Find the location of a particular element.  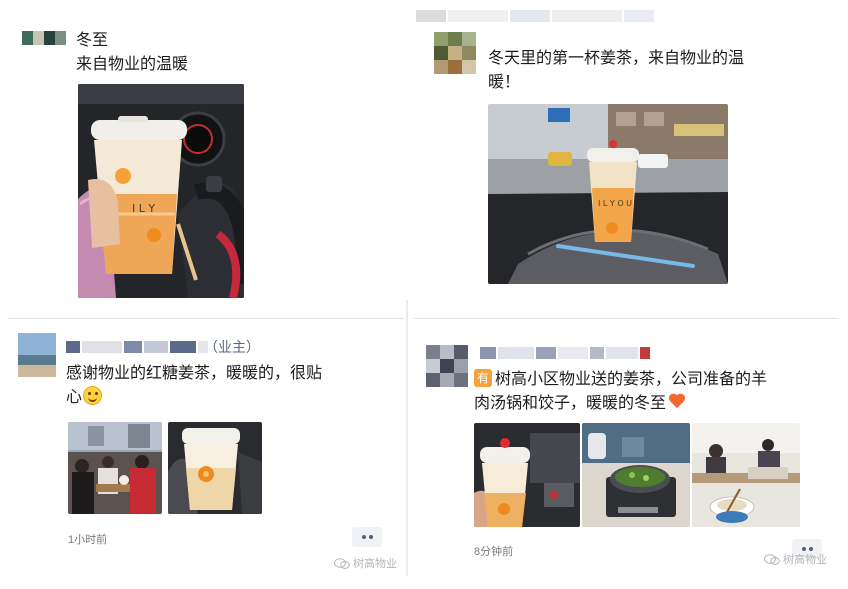

event-crowd-photo is located at coordinates (115, 468).